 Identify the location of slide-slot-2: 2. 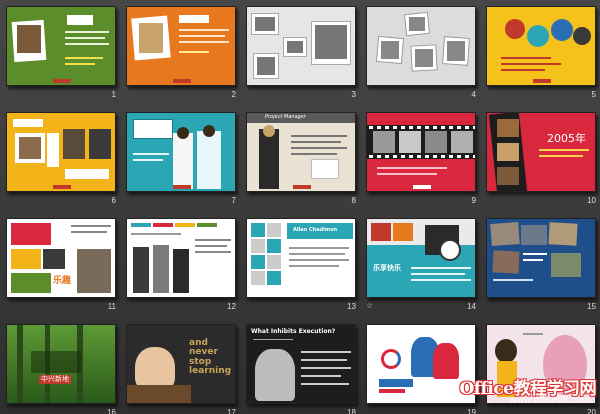
(181, 56).